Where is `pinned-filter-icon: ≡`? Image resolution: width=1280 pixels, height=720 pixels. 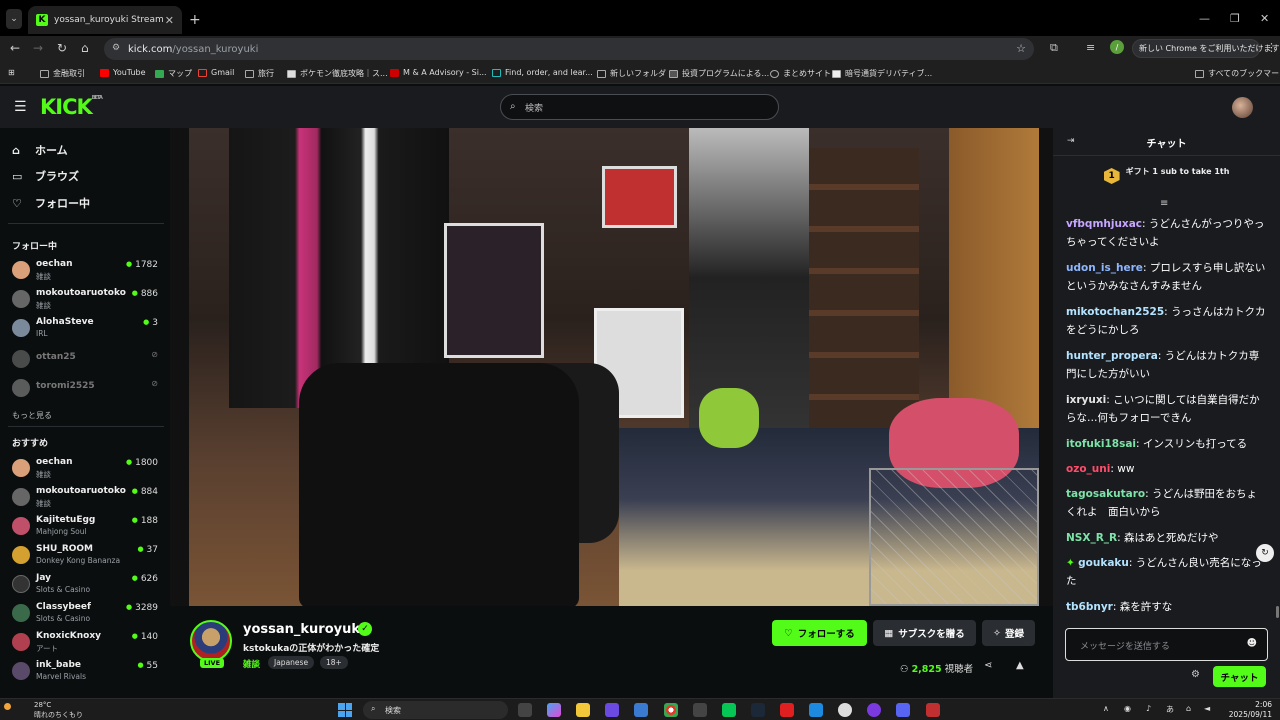 pinned-filter-icon: ≡ is located at coordinates (1164, 203).